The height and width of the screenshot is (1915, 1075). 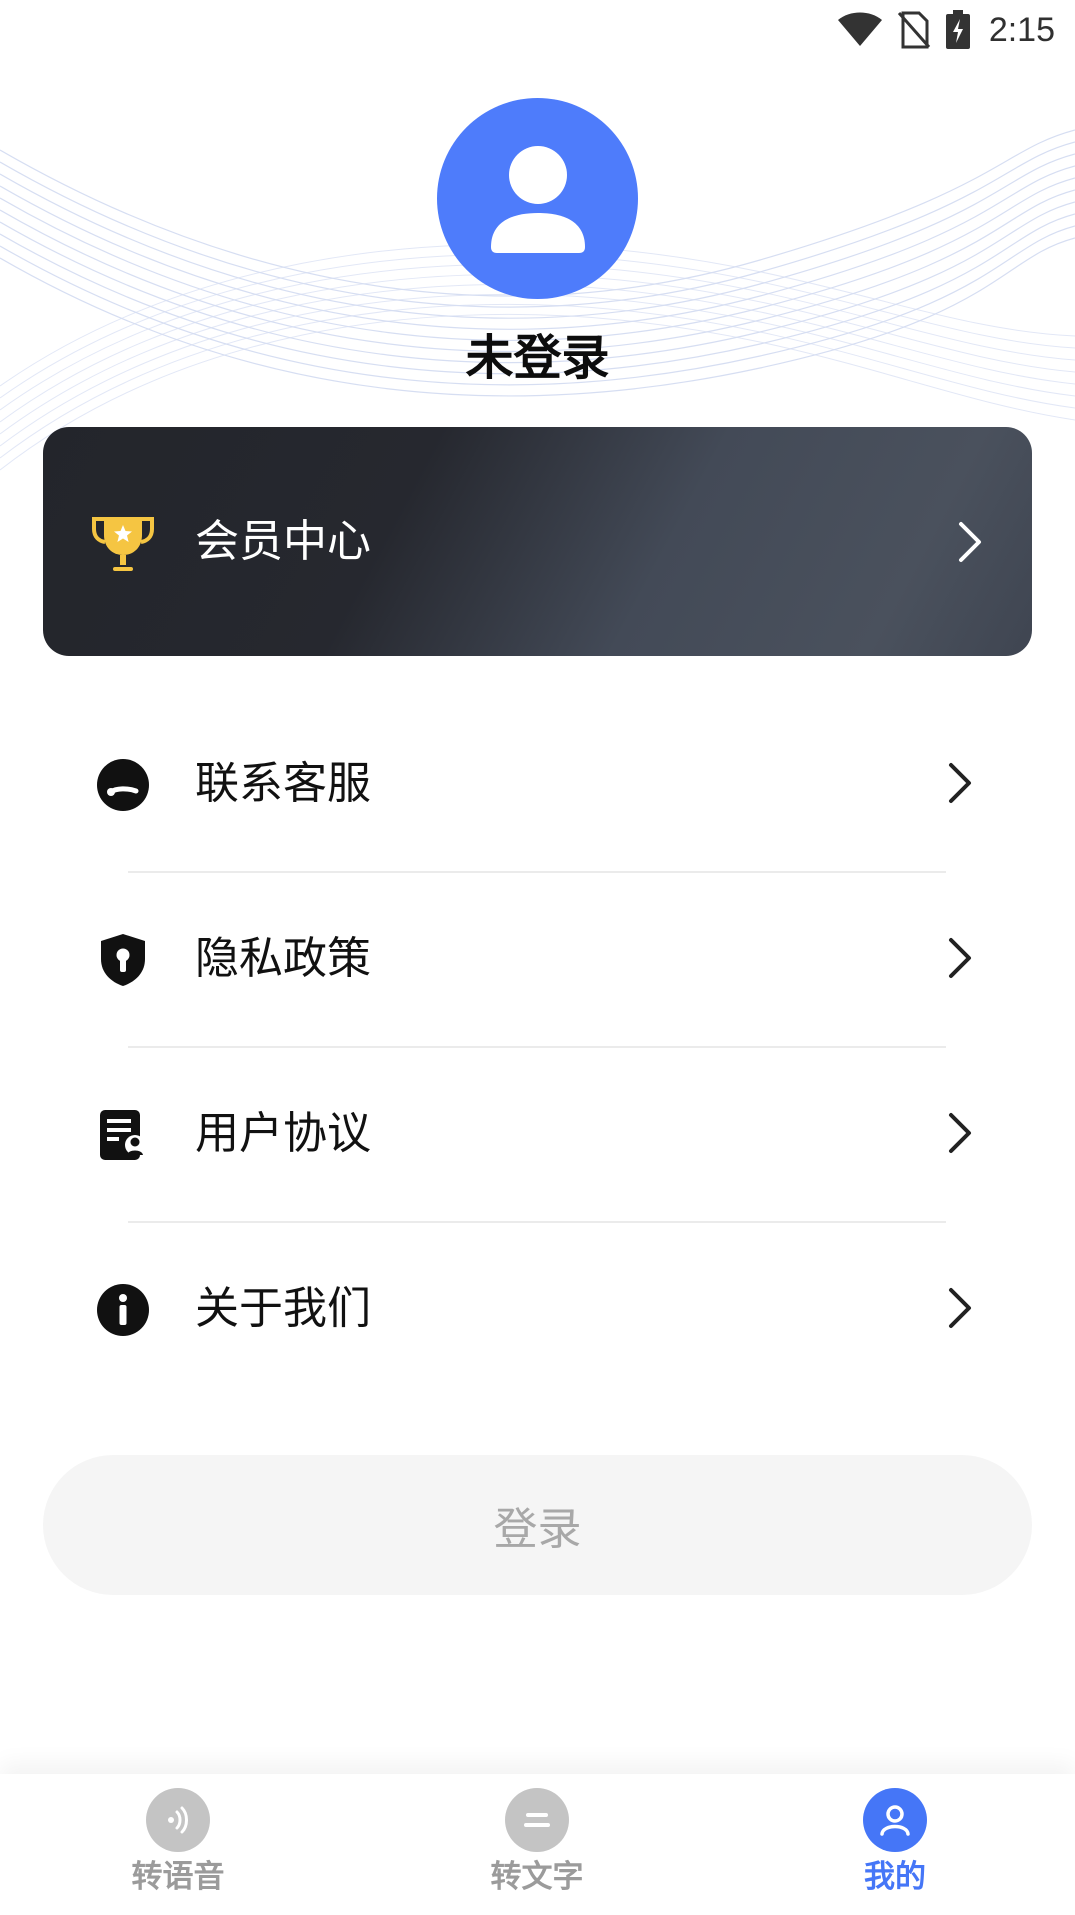 I want to click on menu-item-label: 隐私政策, so click(x=283, y=958).